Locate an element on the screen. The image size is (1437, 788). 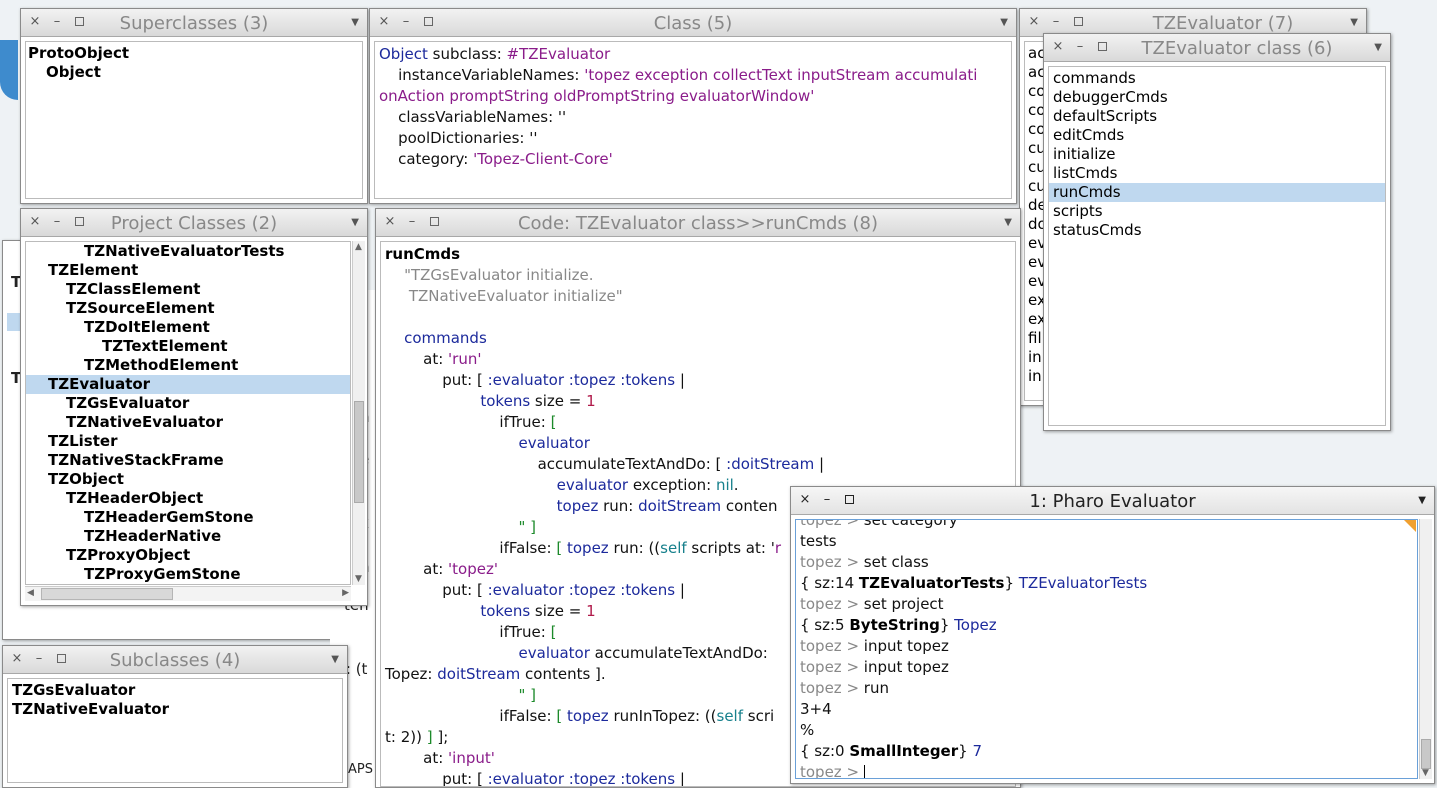
method-item: initialize is located at coordinates (1217, 154).